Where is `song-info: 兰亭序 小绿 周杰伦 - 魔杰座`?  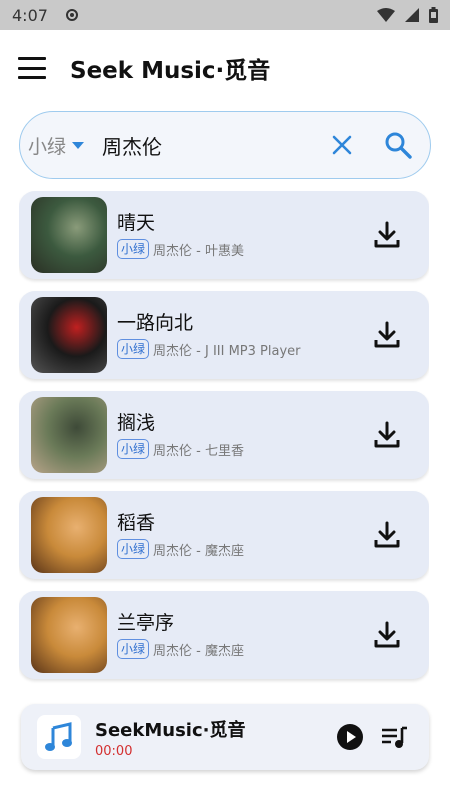
song-info: 兰亭序 小绿 周杰伦 - 魔杰座 is located at coordinates (242, 635).